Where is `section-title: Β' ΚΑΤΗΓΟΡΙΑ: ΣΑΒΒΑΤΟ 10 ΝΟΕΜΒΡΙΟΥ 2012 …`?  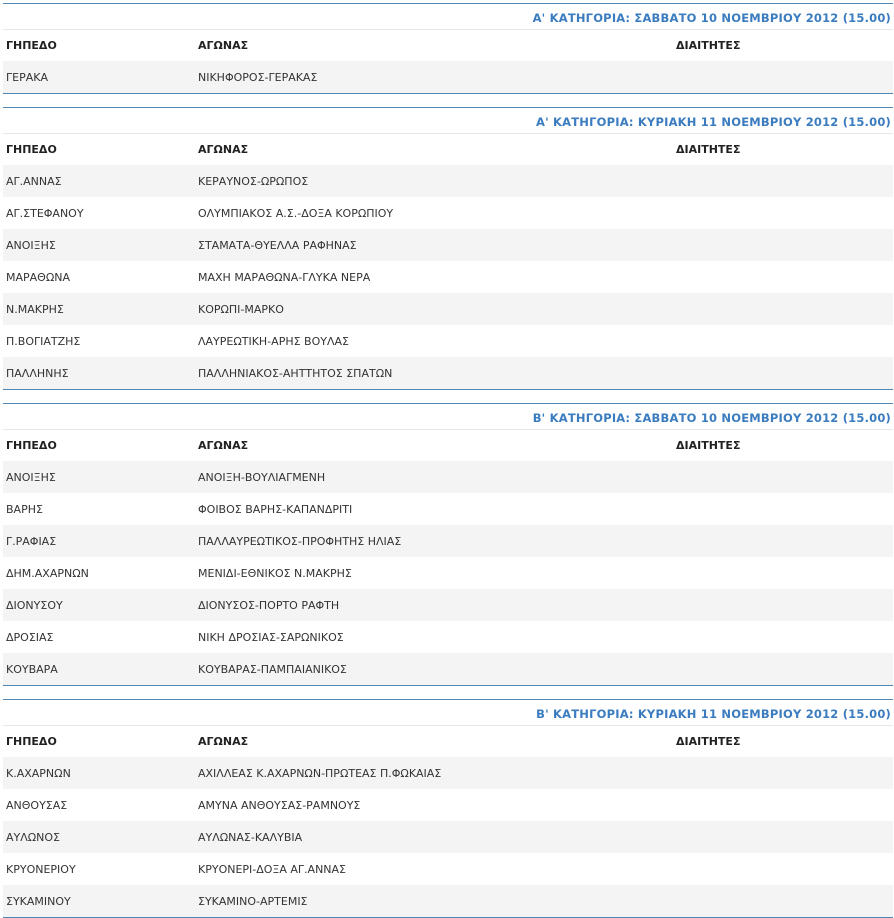
section-title: Β' ΚΑΤΗΓΟΡΙΑ: ΣΑΒΒΑΤΟ 10 ΝΟΕΜΒΡΙΟΥ 2012 … is located at coordinates (448, 416).